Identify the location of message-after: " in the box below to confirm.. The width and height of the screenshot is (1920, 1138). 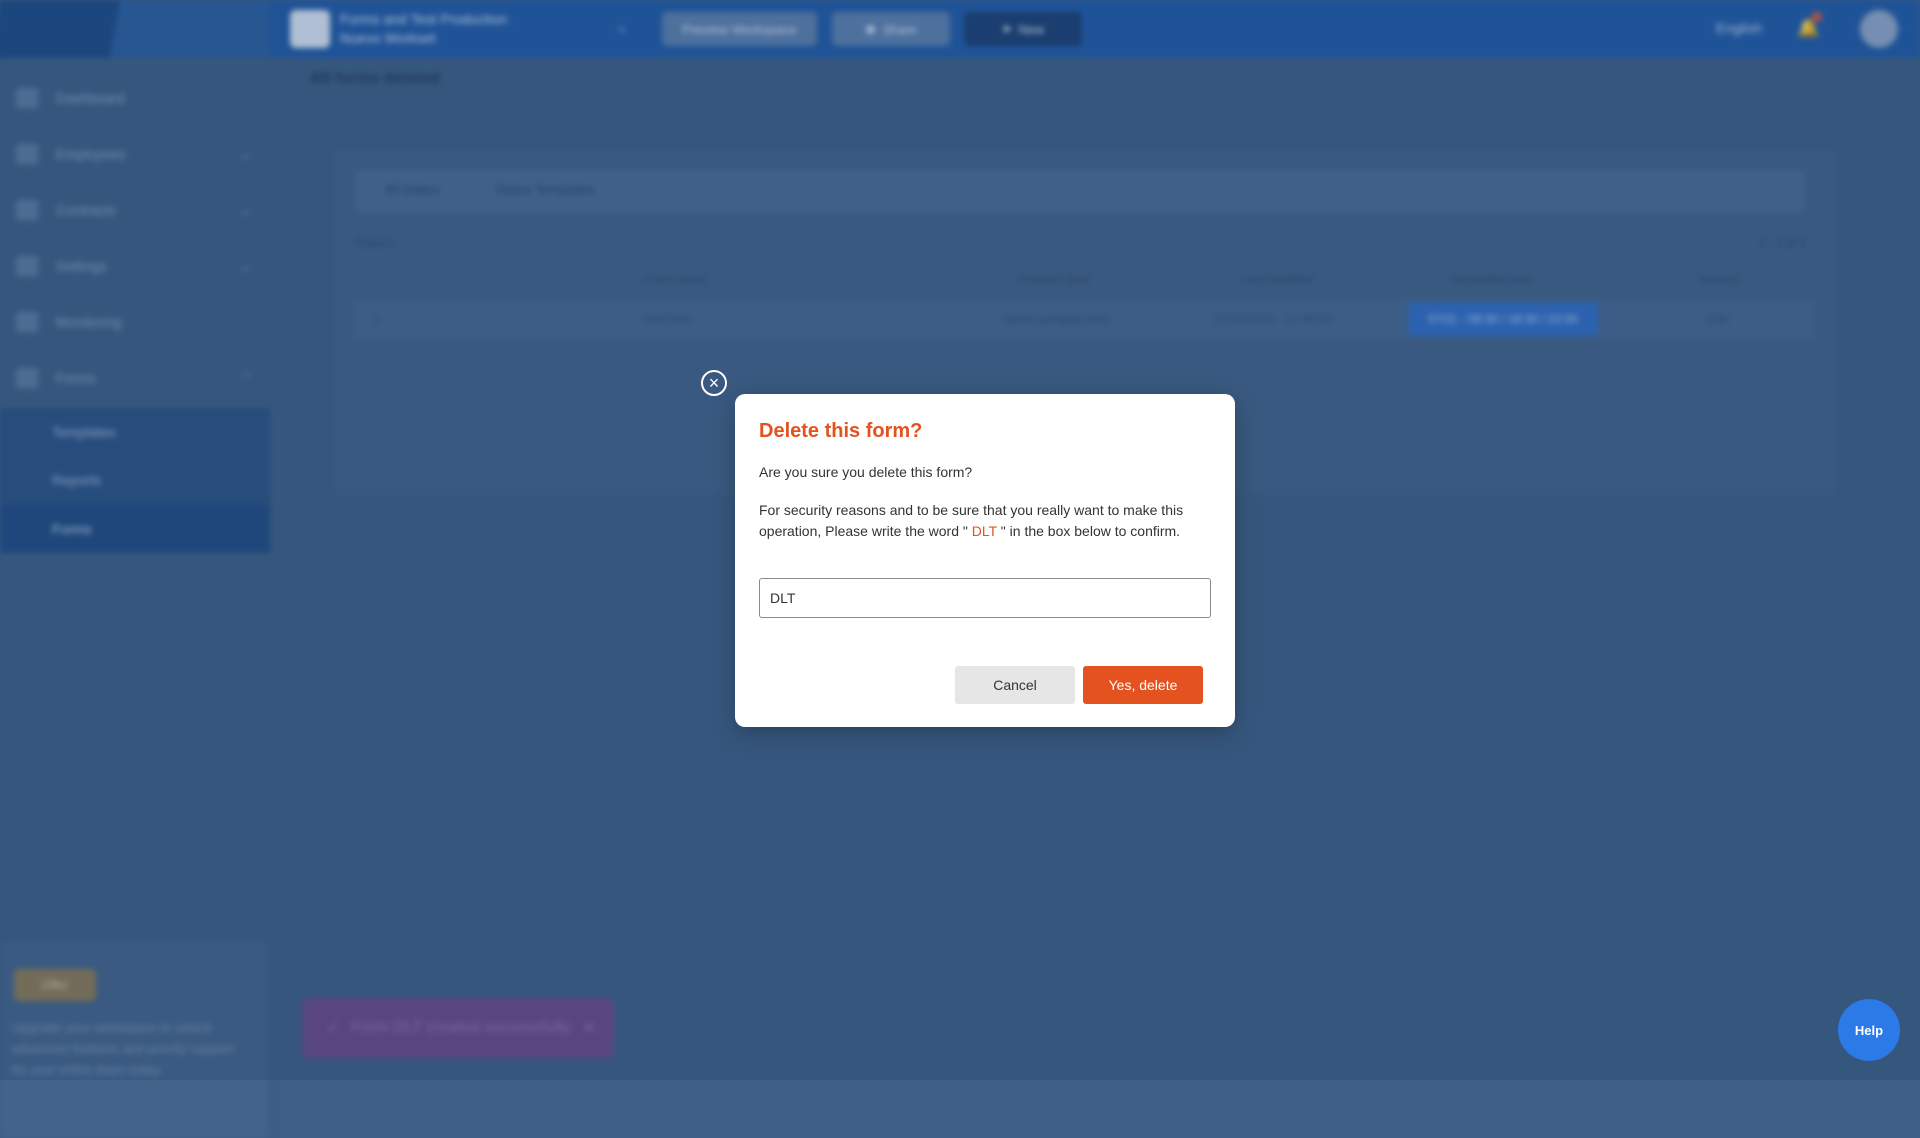
(1090, 531).